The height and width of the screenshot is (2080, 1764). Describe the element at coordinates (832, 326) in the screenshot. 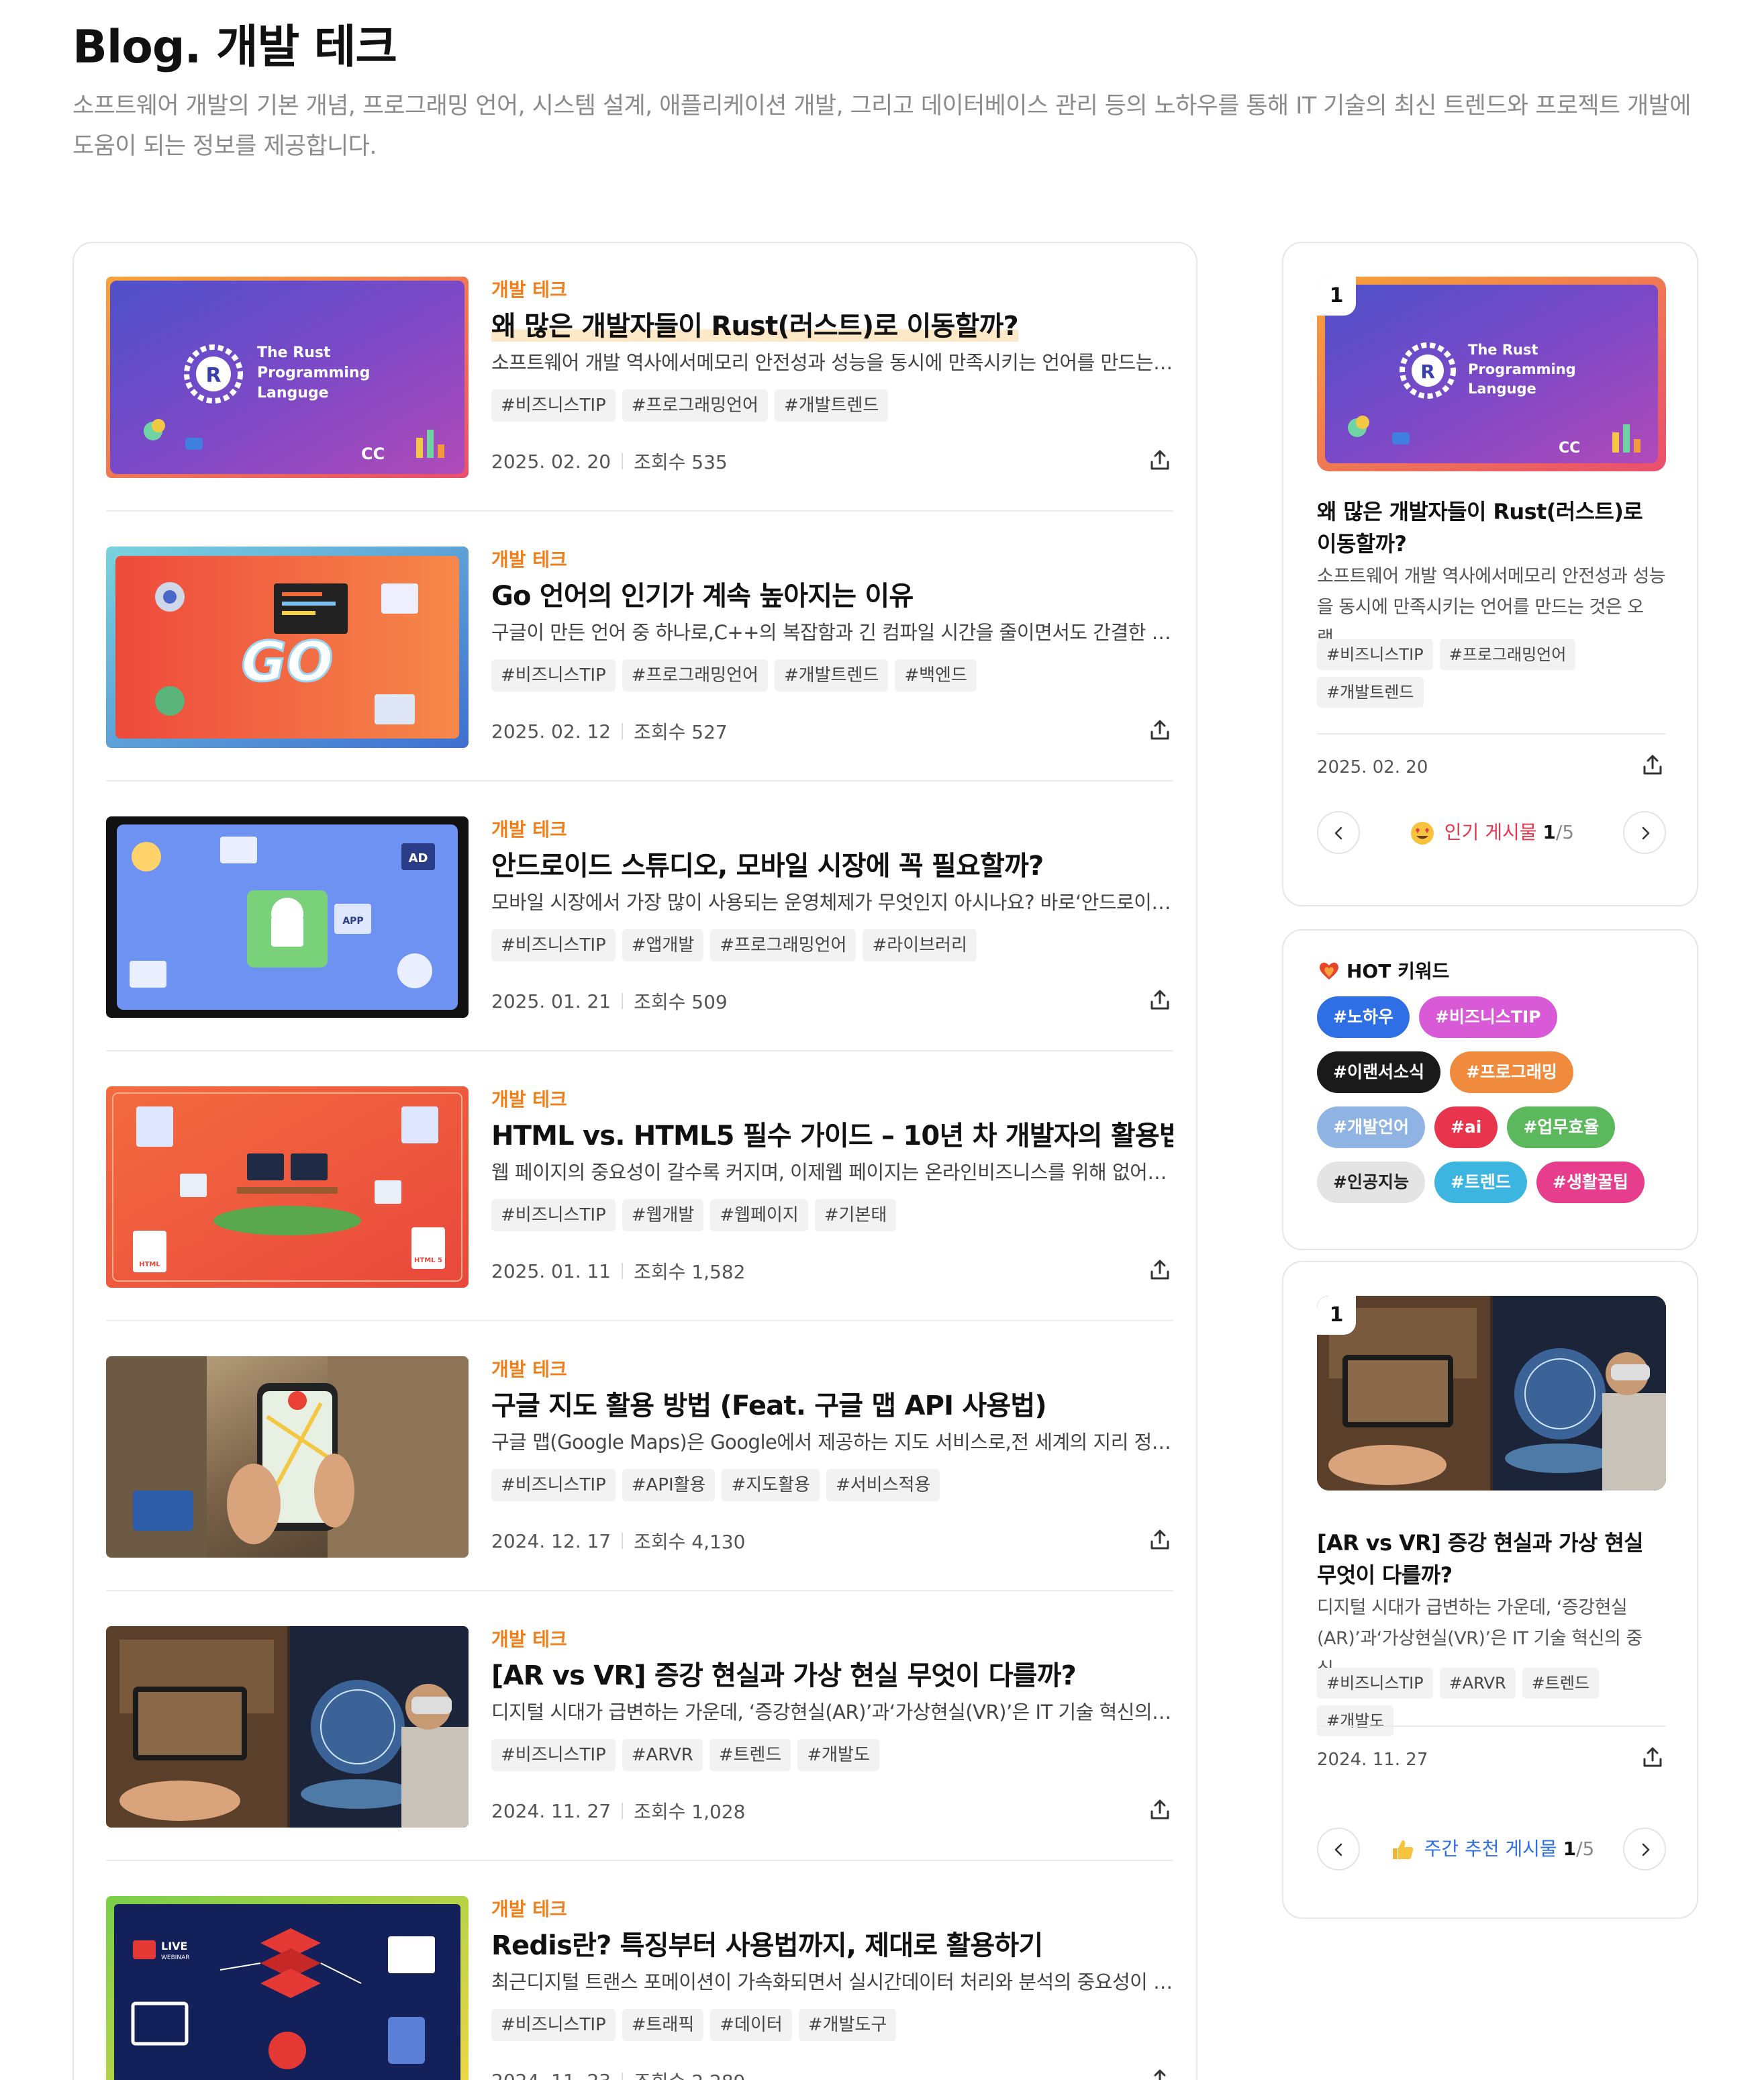

I see `post-title: 왜 많은 개발자들이 Rust(러스트)로 이동할까?` at that location.